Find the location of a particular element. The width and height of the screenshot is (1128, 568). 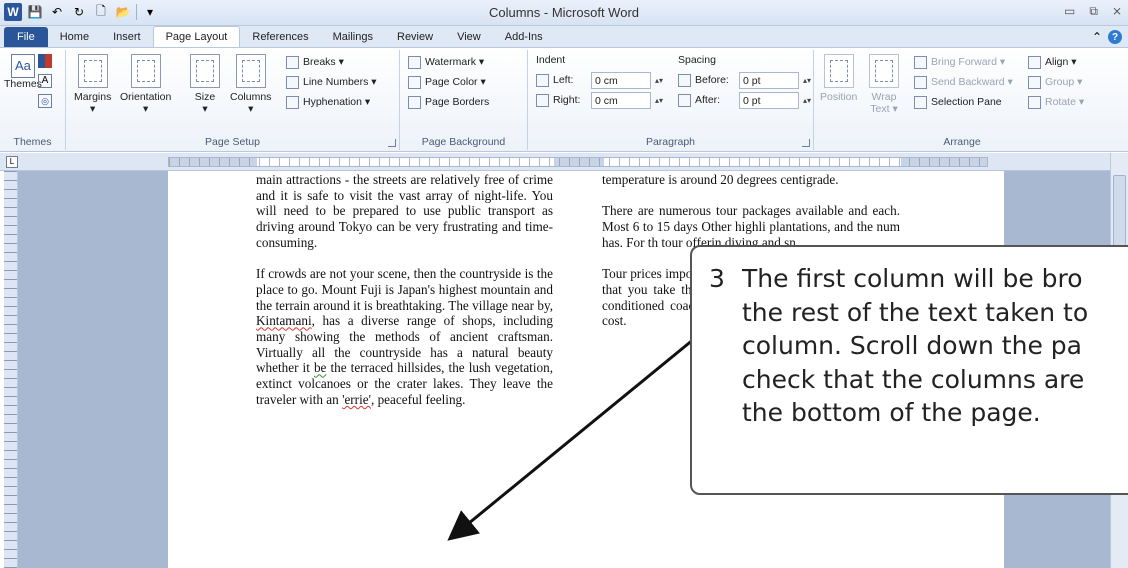

arrow-line is located at coordinates (576, 434).